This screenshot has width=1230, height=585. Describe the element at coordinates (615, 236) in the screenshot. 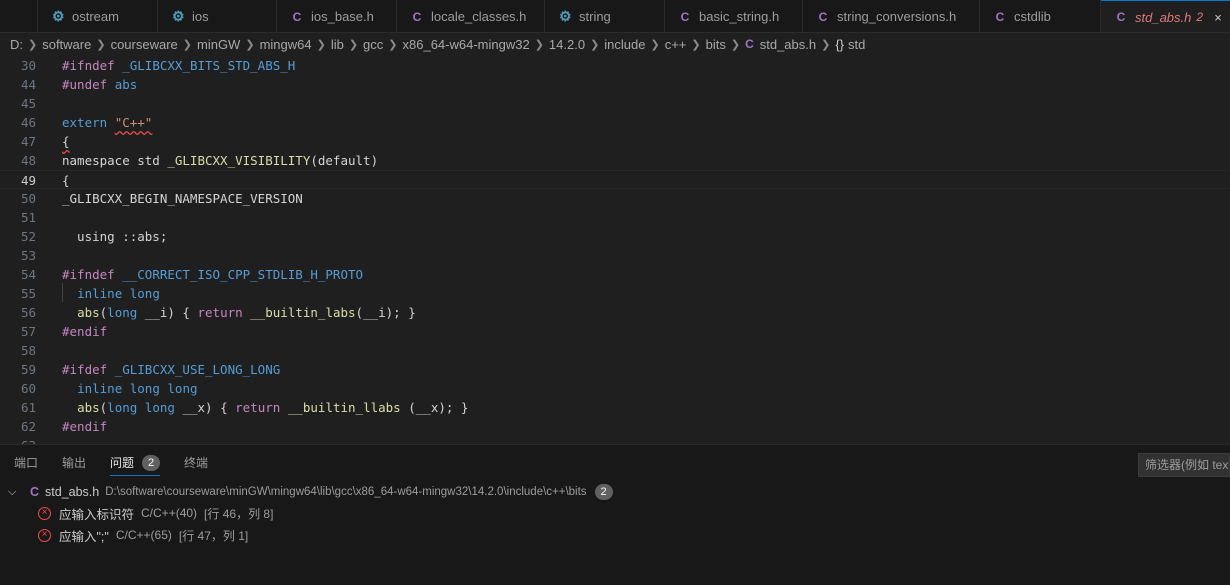

I see `code-line: 52 using ::abs;` at that location.